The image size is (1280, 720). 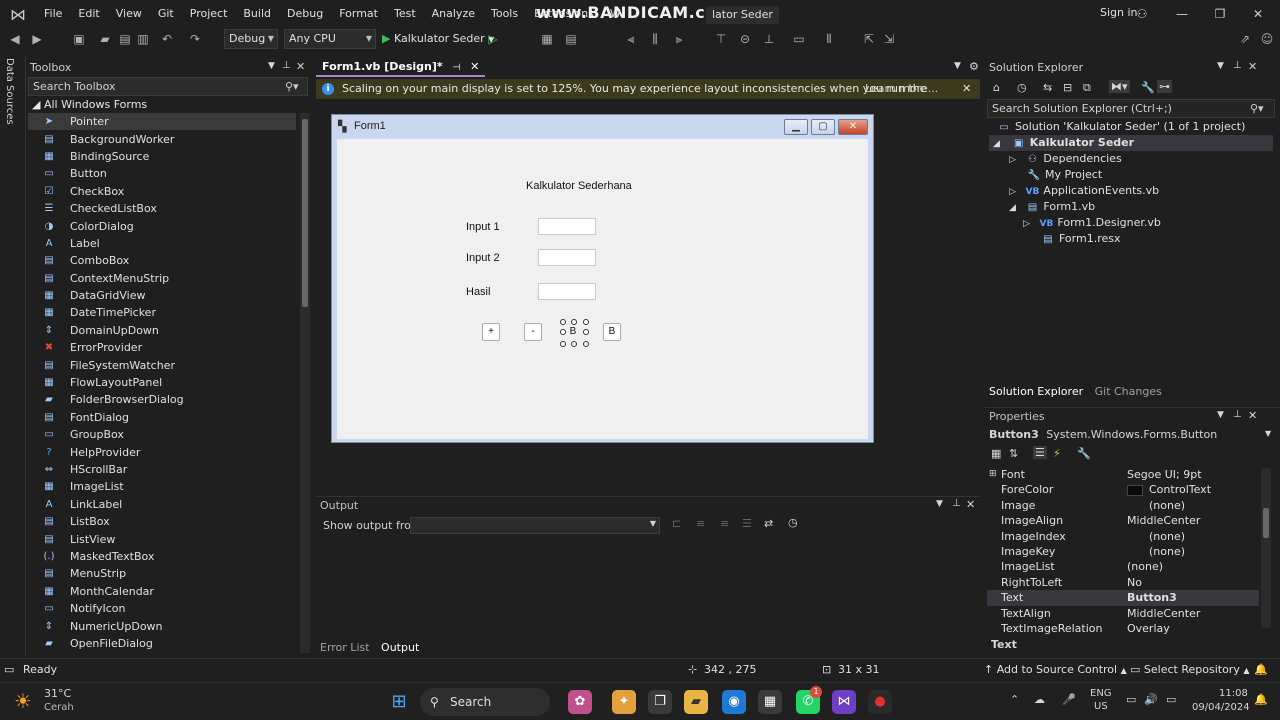 What do you see at coordinates (162, 486) in the screenshot?
I see `toolbox-item-imagelist: ▦ ImageList` at bounding box center [162, 486].